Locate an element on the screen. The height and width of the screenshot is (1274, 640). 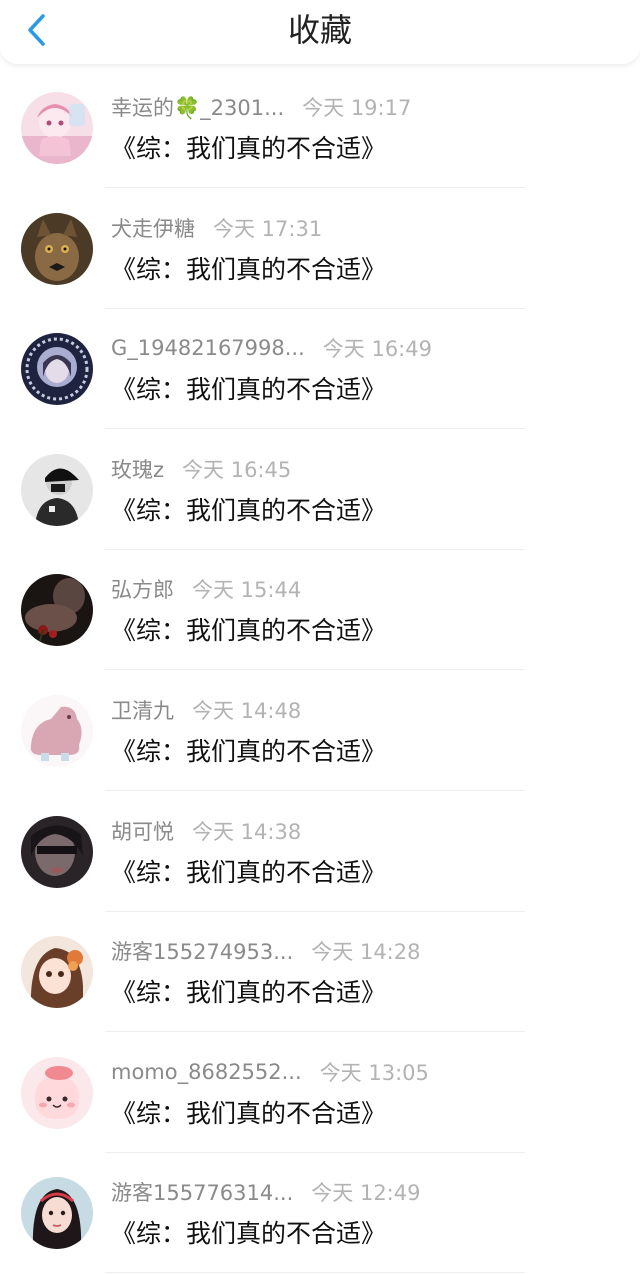
item-meta: 玫瑰z 今天 16:45 is located at coordinates (201, 469).